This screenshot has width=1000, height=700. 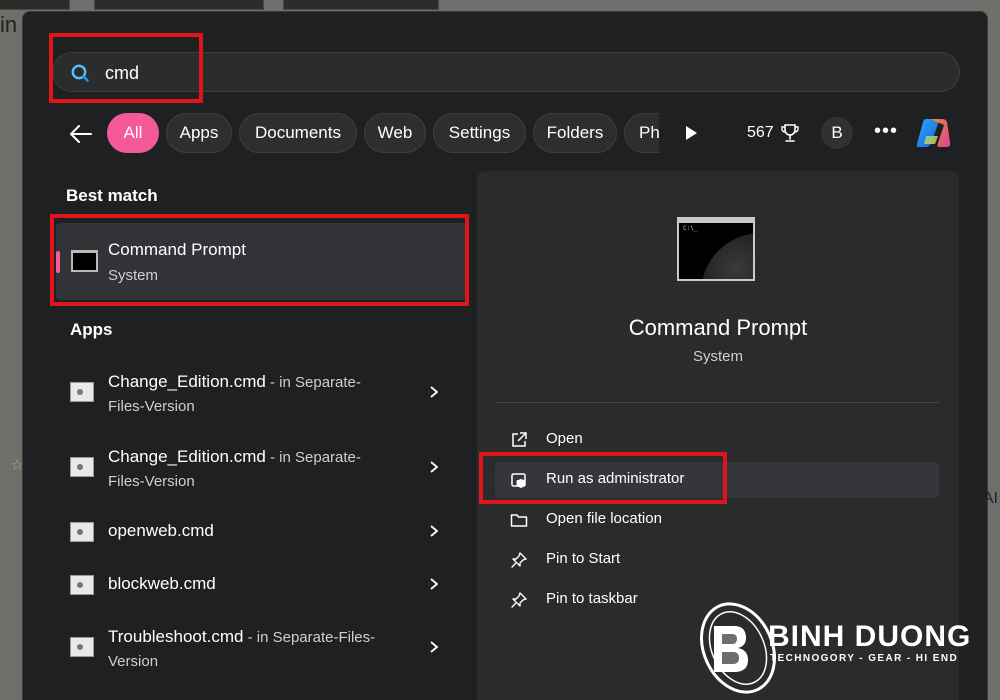 What do you see at coordinates (717, 356) in the screenshot?
I see `details-subtitle: System` at bounding box center [717, 356].